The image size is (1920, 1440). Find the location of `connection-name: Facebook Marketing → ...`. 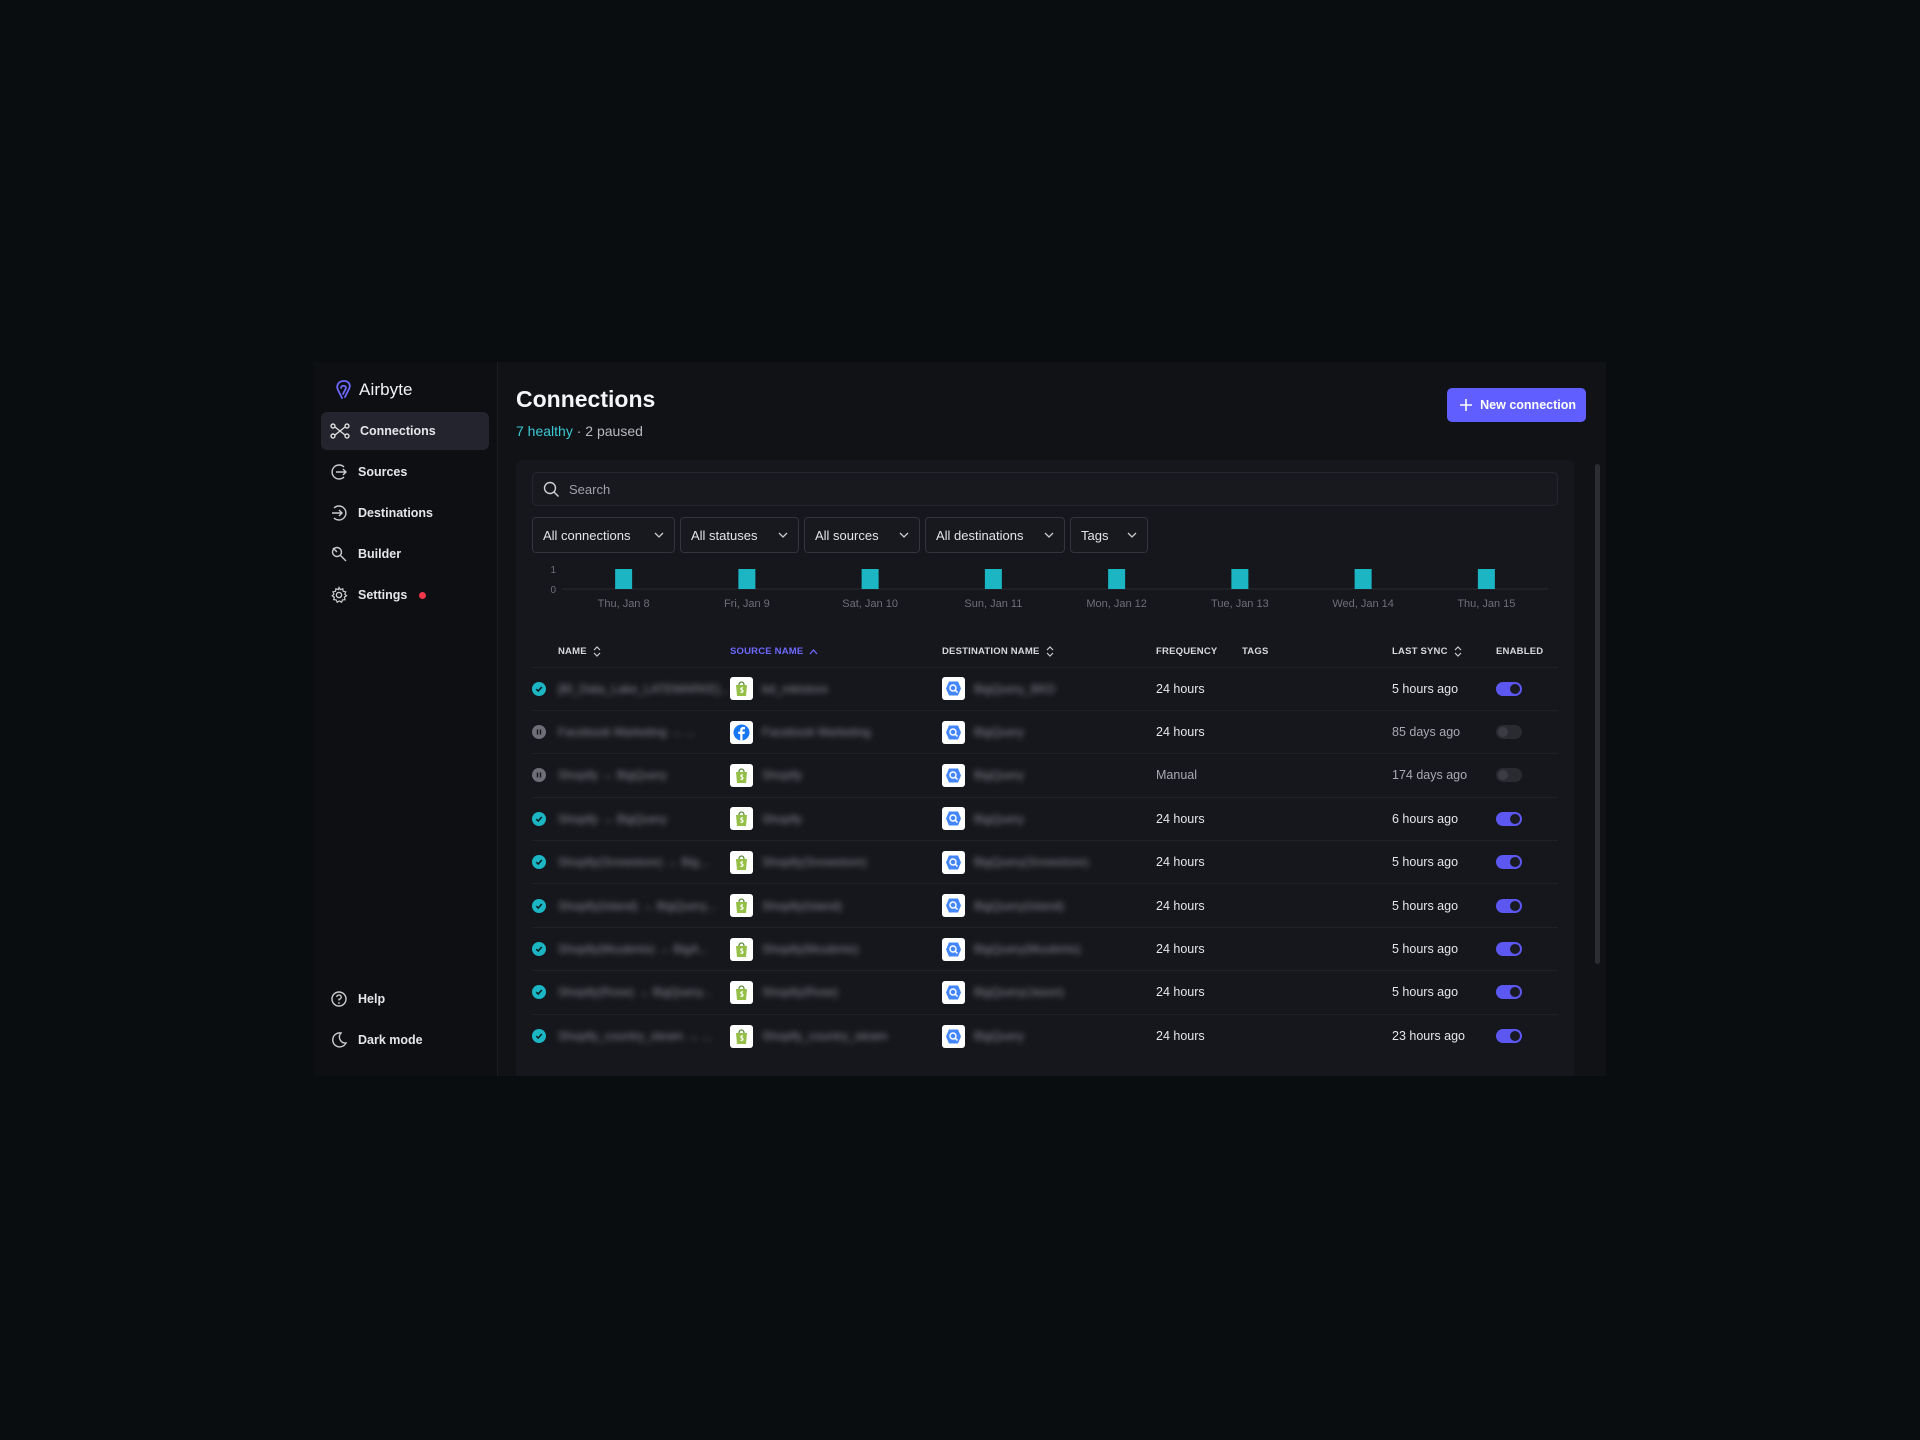

connection-name: Facebook Marketing → ... is located at coordinates (626, 732).